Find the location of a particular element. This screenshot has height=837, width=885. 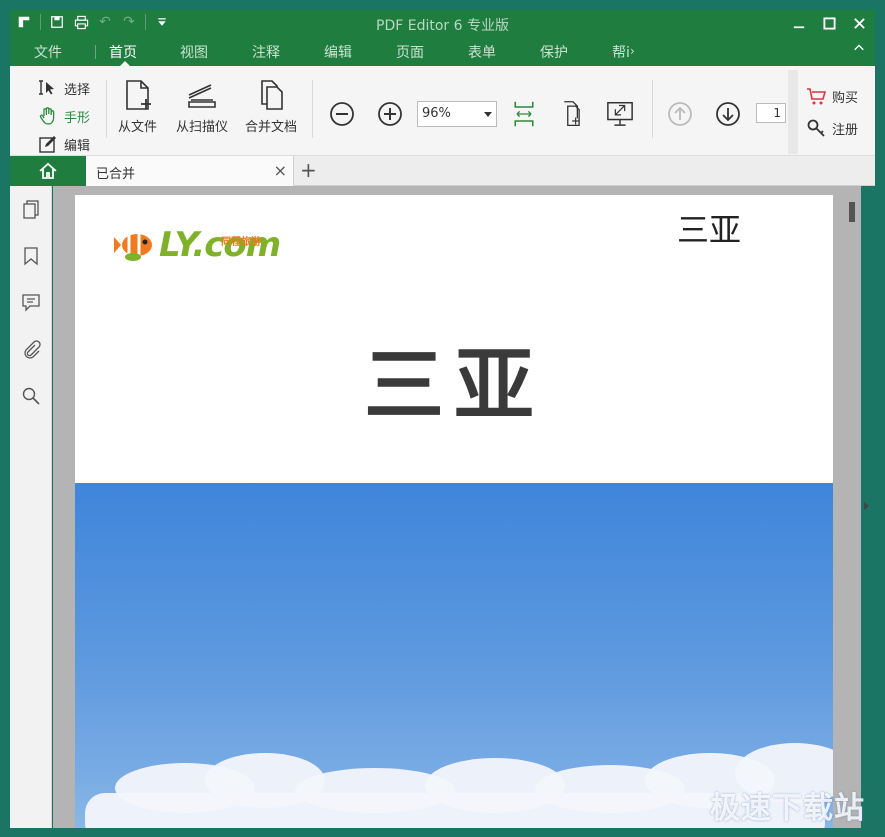

register-label: 注册 is located at coordinates (845, 130).